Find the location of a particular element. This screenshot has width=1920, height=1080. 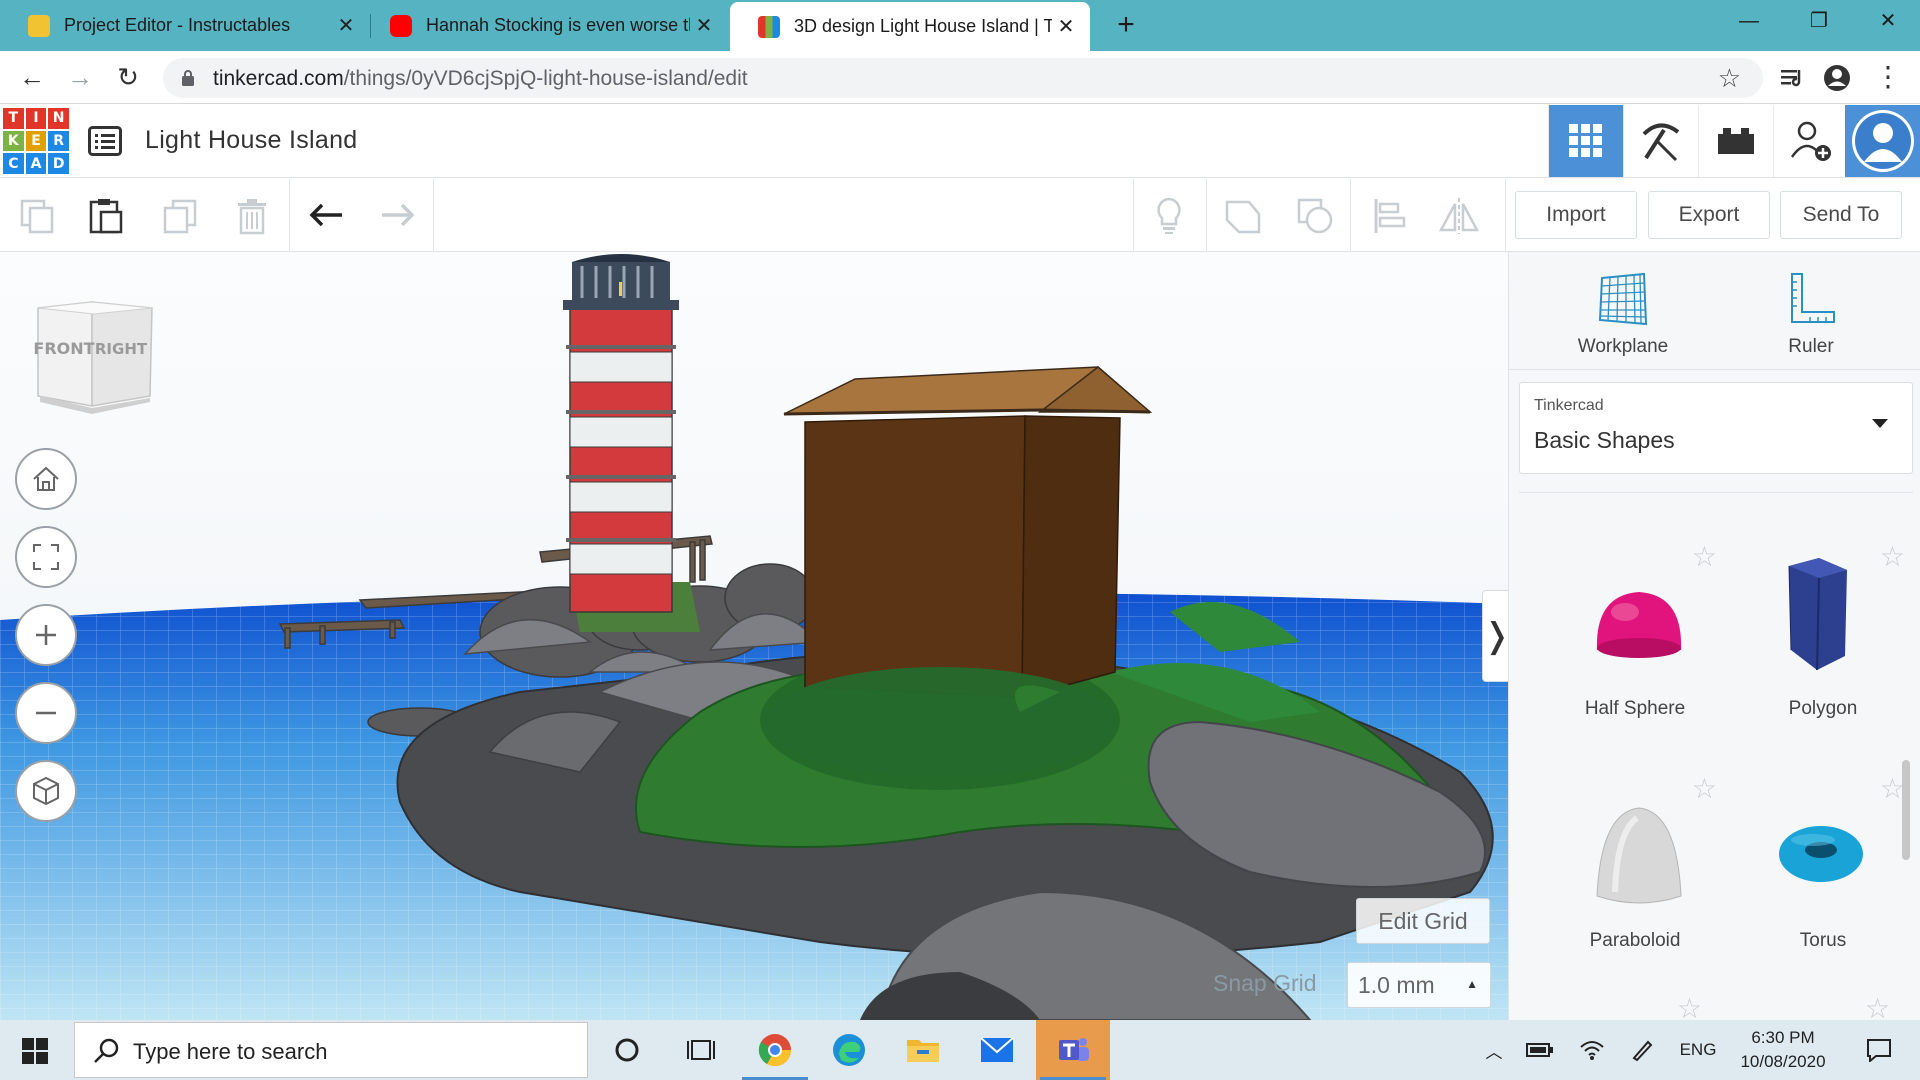

ruler-tool: Ruler is located at coordinates (1811, 314).